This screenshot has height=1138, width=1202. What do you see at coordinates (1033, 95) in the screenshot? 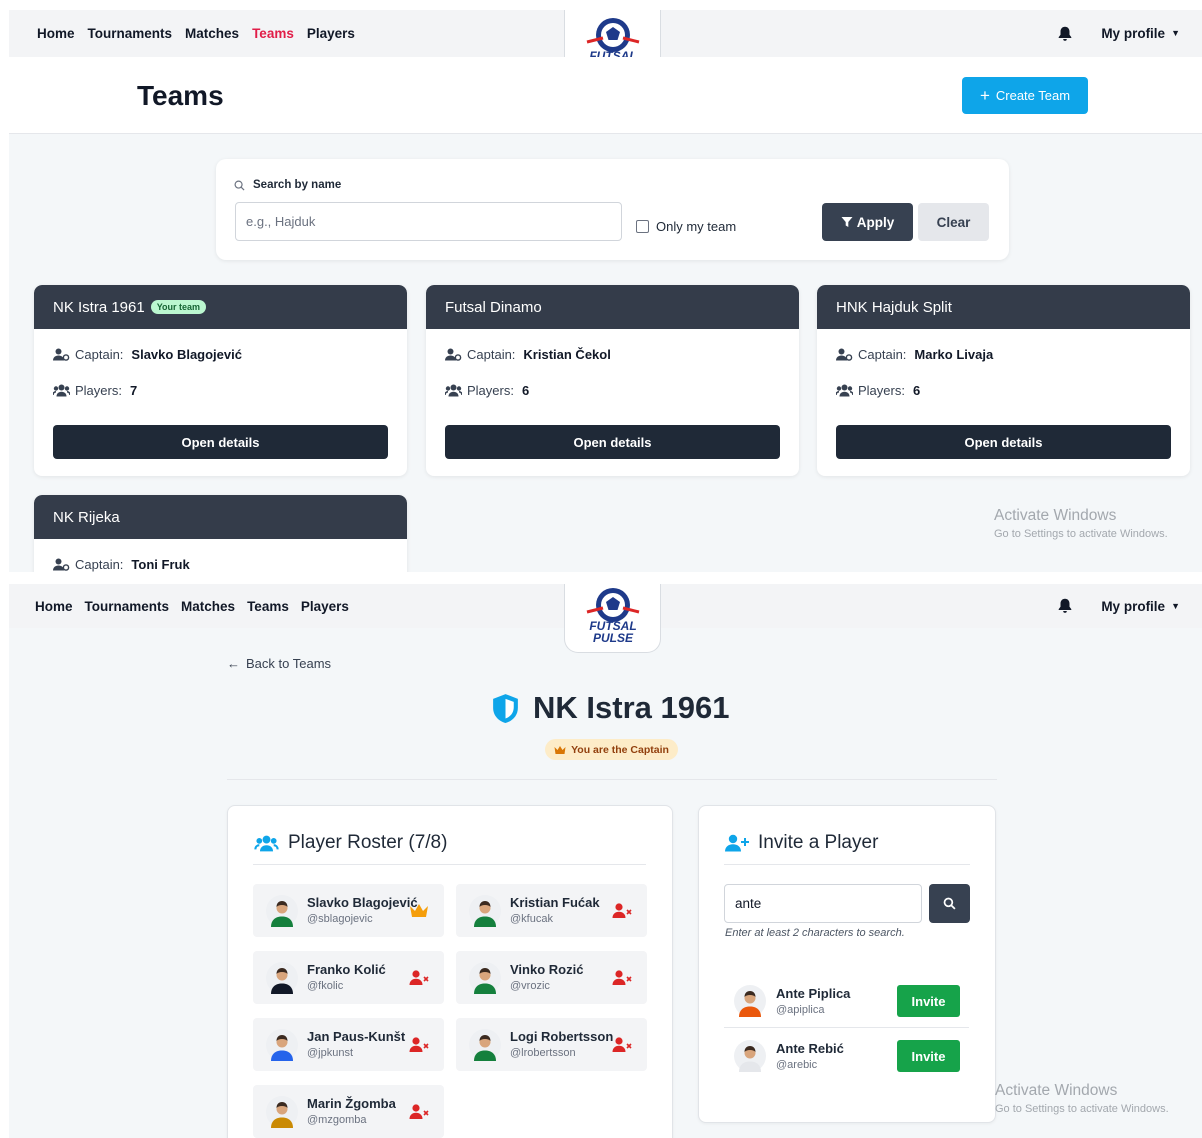
I see `create-team-label: Create Team` at bounding box center [1033, 95].